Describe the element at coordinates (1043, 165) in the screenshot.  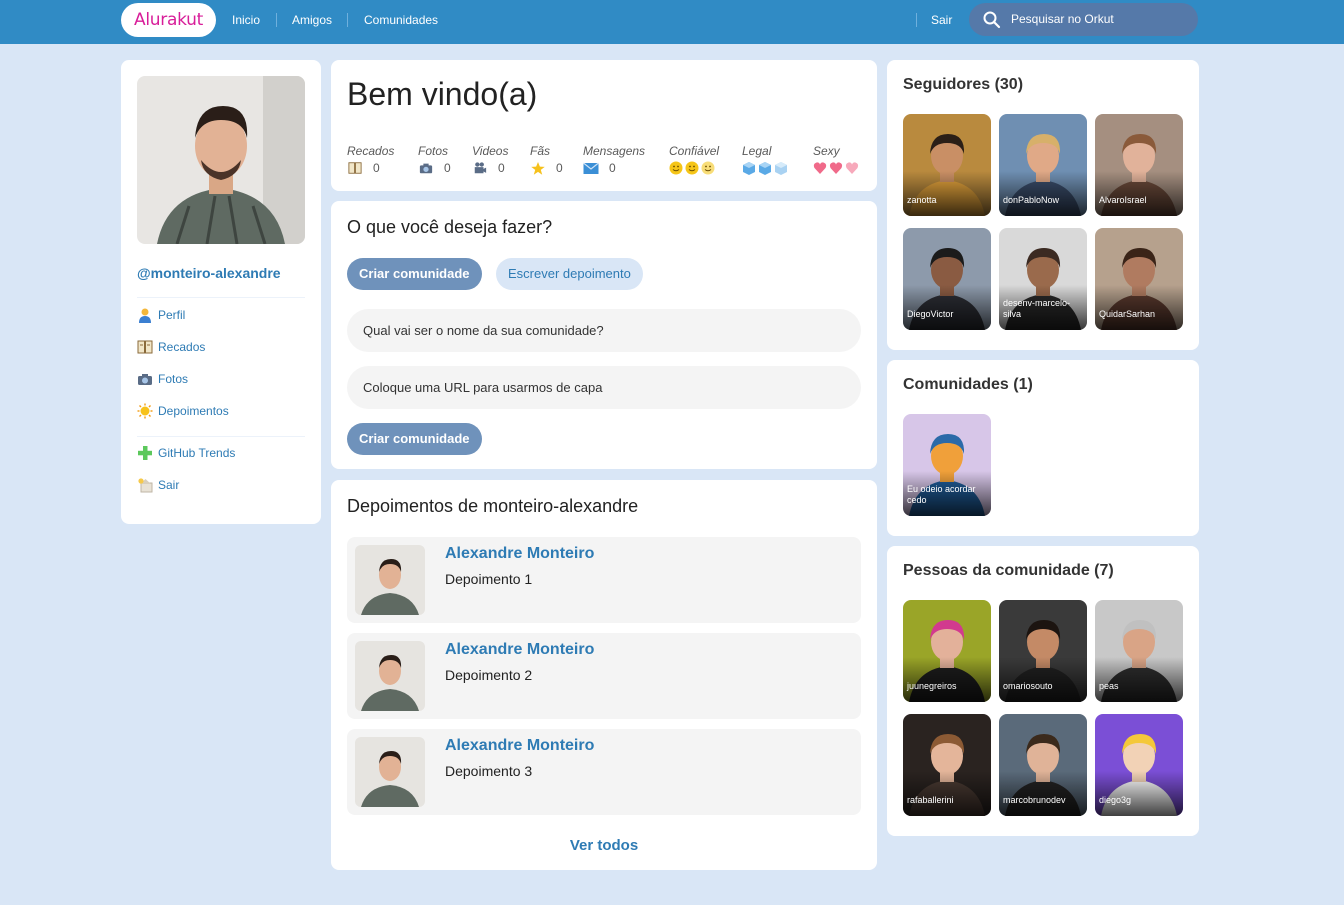
I see `follower-tile: donPabloNow` at that location.